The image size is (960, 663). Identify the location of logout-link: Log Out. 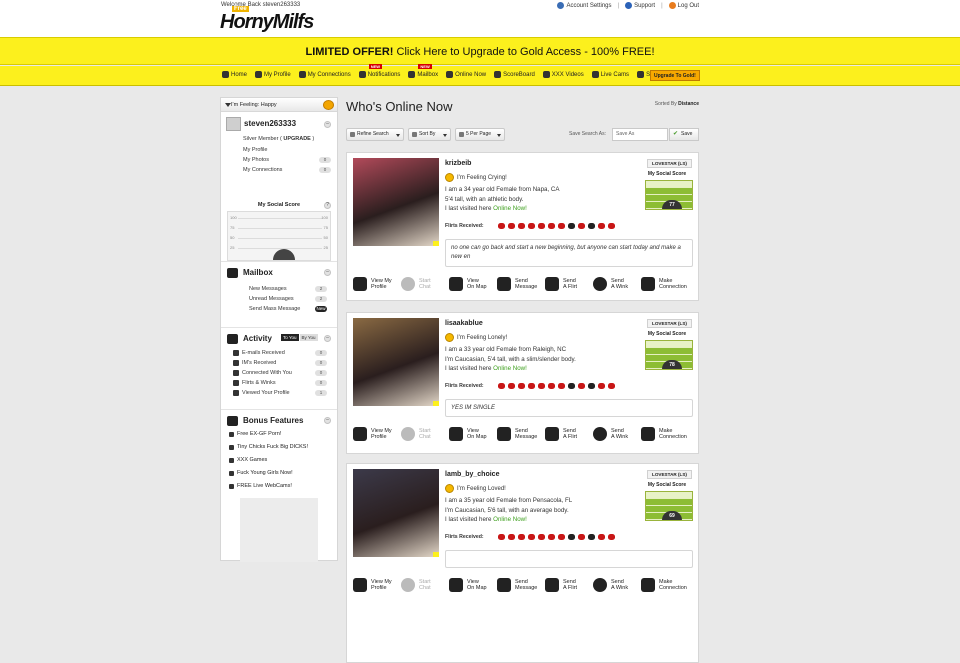
(683, 6).